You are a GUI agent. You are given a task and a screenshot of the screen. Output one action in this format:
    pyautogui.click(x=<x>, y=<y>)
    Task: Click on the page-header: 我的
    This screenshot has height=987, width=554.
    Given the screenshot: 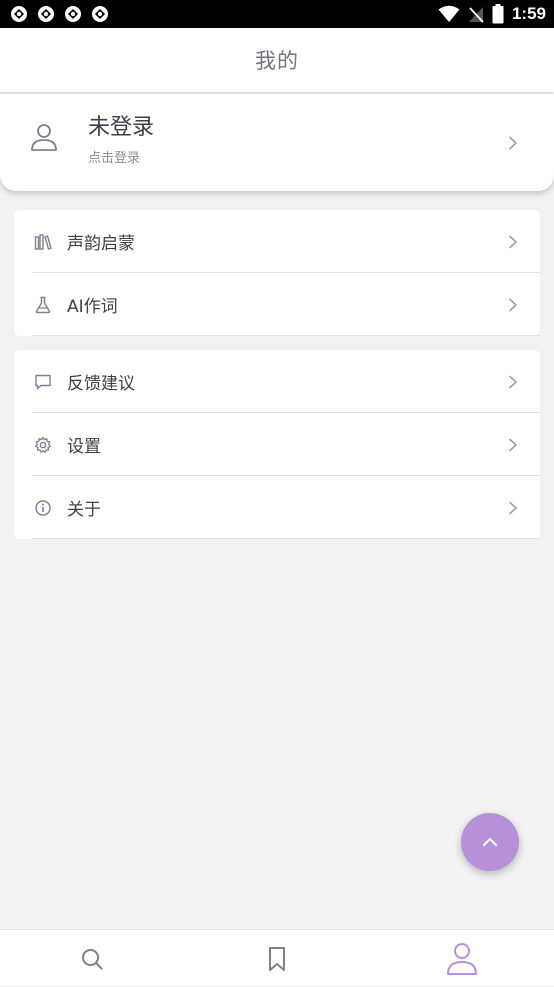 What is the action you would take?
    pyautogui.click(x=277, y=60)
    